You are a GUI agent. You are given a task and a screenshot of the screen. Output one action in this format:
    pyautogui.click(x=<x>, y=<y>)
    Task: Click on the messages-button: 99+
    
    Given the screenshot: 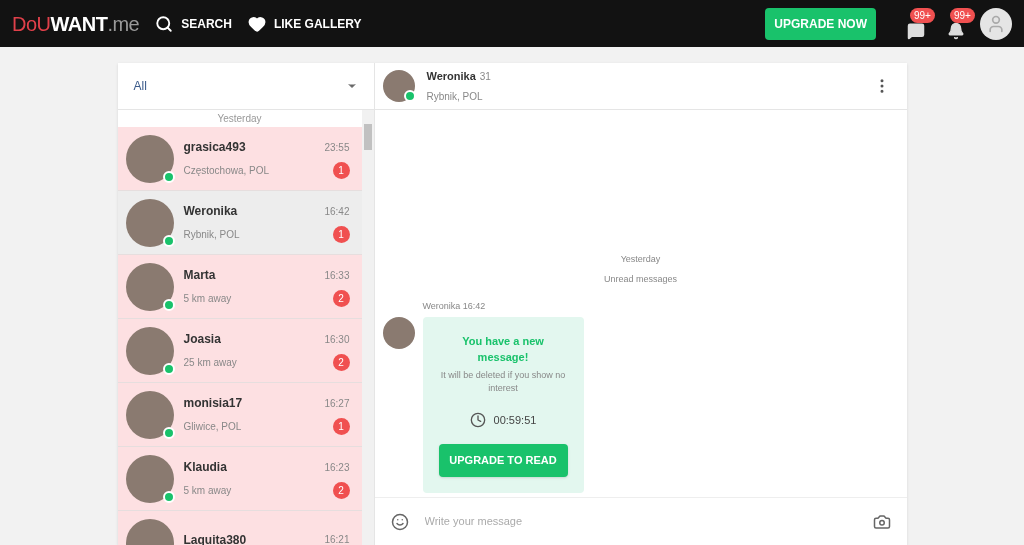 What is the action you would take?
    pyautogui.click(x=916, y=23)
    